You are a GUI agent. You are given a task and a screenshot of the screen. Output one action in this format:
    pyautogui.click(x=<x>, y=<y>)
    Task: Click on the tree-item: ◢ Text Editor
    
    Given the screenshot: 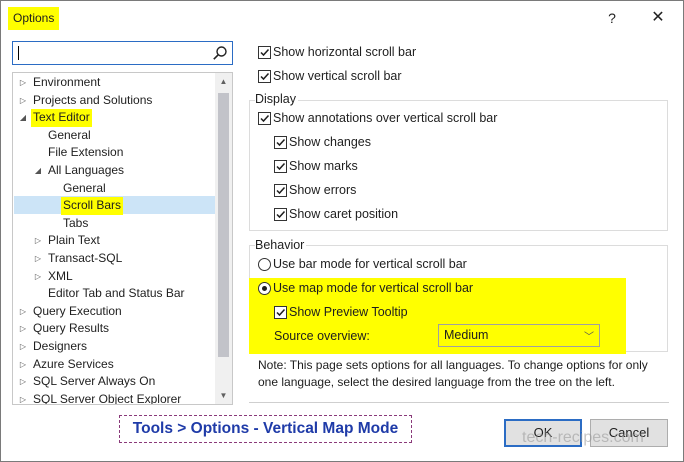 What is the action you would take?
    pyautogui.click(x=114, y=118)
    